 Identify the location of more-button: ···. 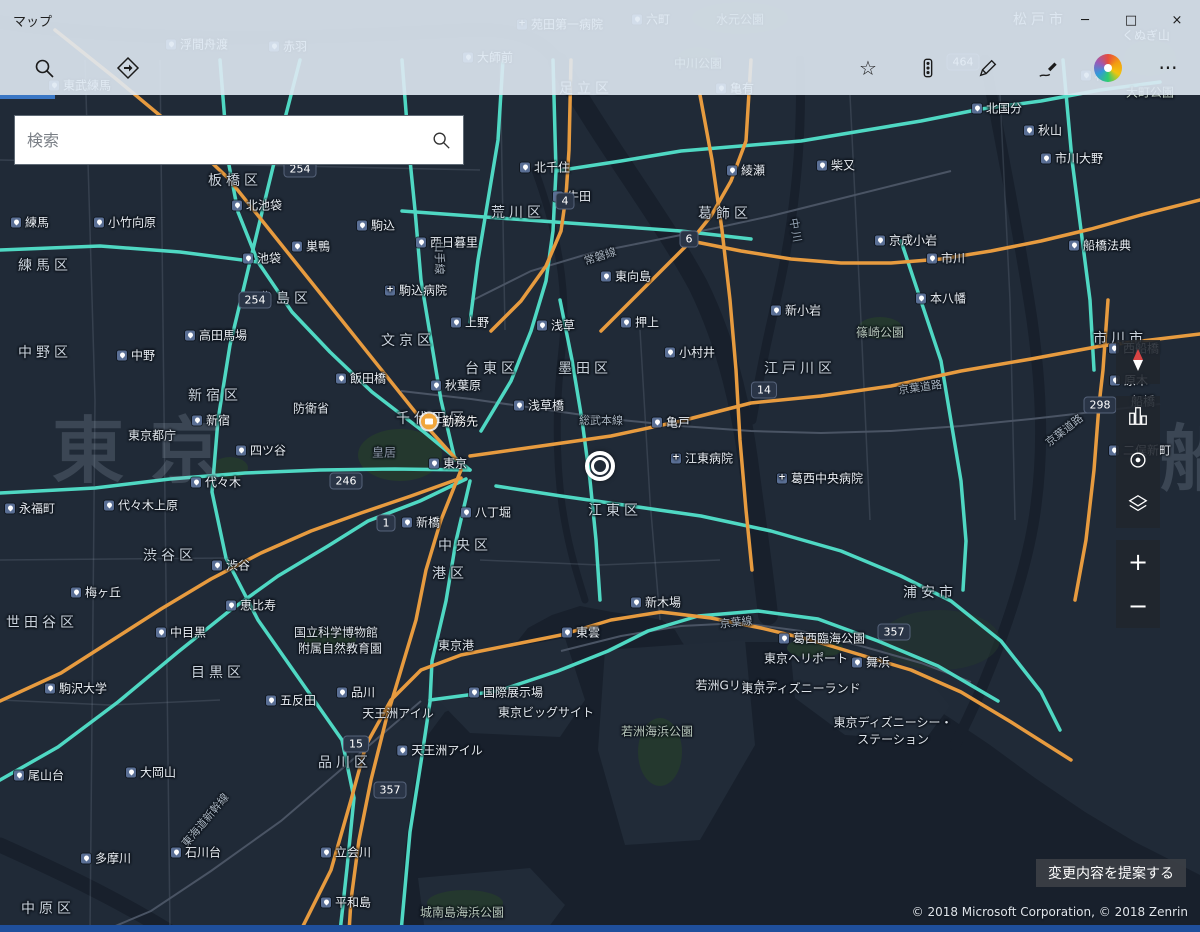
(1168, 68).